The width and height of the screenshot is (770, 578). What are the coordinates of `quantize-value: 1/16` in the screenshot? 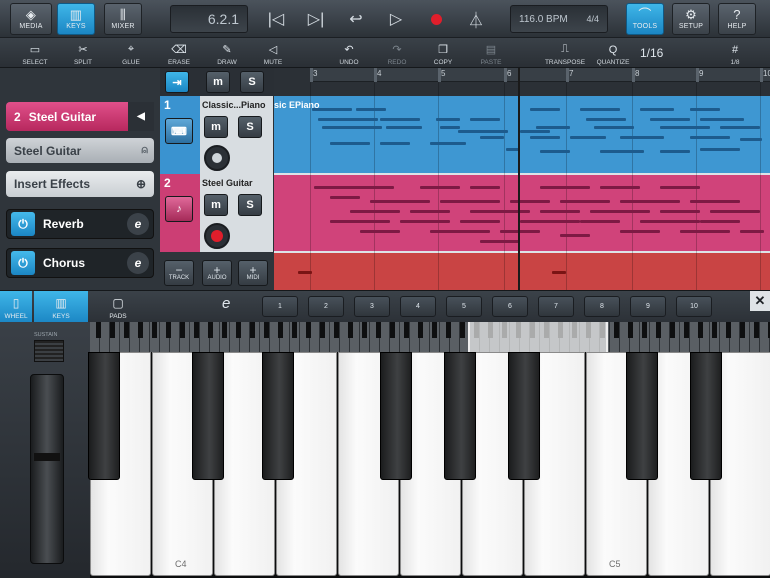 It's located at (651, 53).